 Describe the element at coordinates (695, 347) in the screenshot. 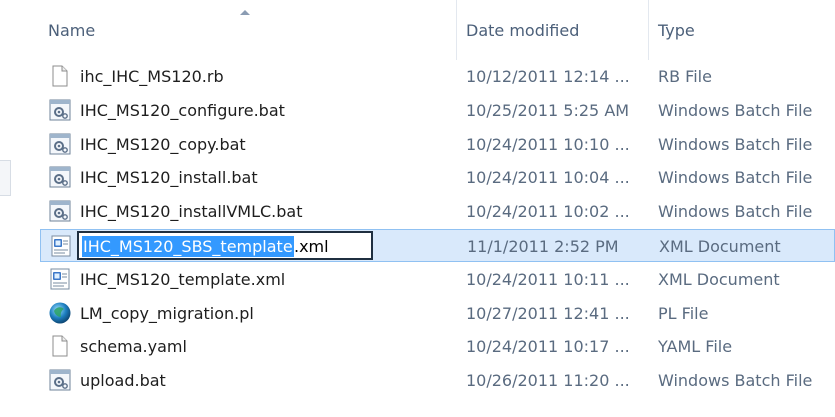

I see `file-type: YAML File` at that location.